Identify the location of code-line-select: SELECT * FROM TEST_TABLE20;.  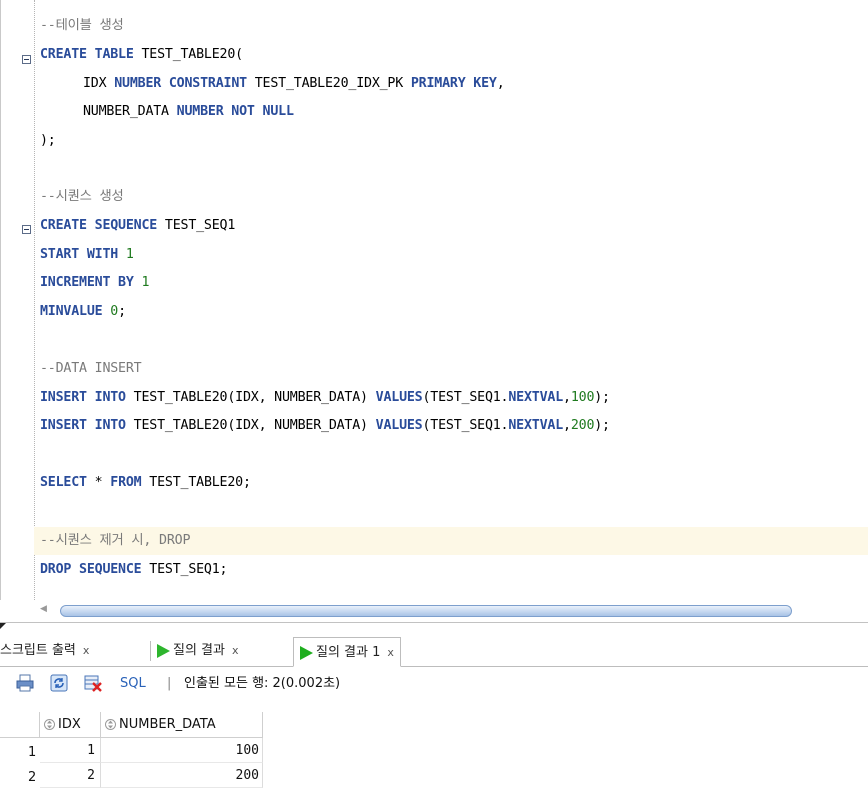
(145, 482).